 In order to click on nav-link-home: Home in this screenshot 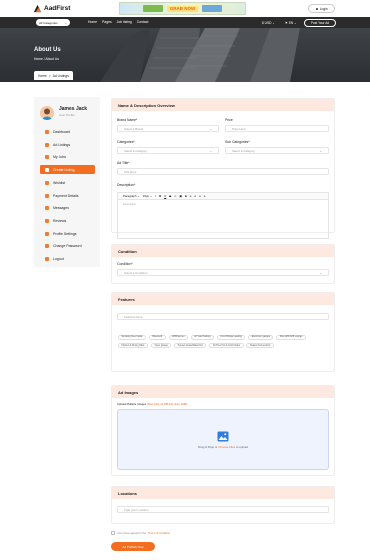, I will do `click(92, 22)`.